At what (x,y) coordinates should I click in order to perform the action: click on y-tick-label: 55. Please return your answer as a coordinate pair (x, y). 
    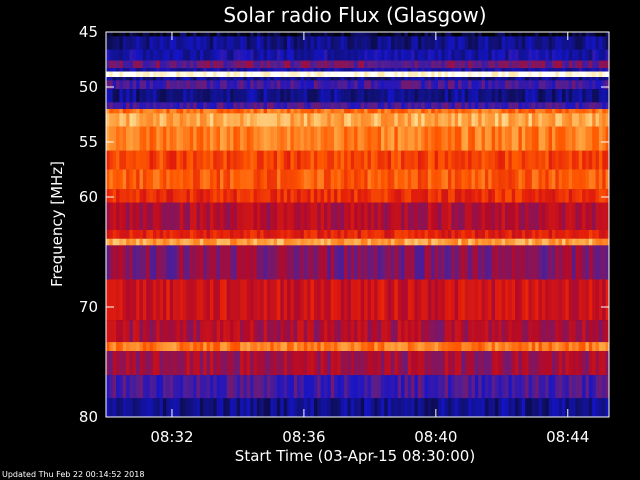
    Looking at the image, I should click on (88, 142).